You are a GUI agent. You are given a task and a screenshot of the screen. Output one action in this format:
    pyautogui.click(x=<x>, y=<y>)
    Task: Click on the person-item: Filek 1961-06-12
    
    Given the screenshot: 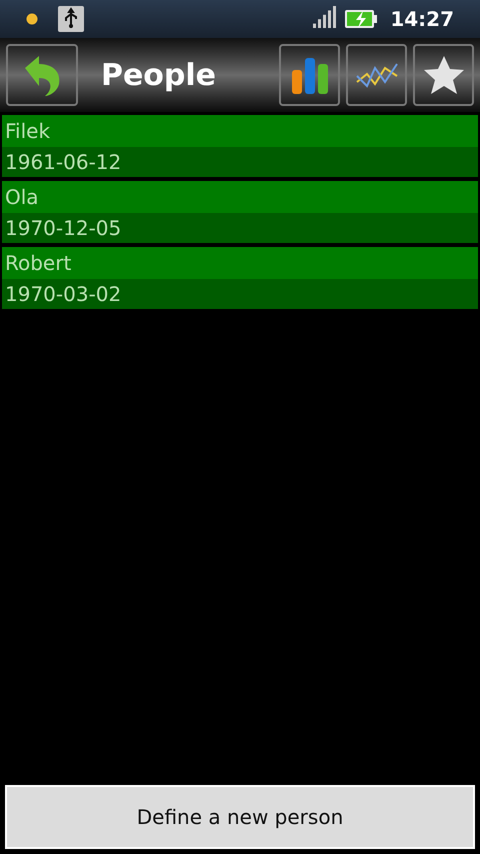 What is the action you would take?
    pyautogui.click(x=240, y=146)
    